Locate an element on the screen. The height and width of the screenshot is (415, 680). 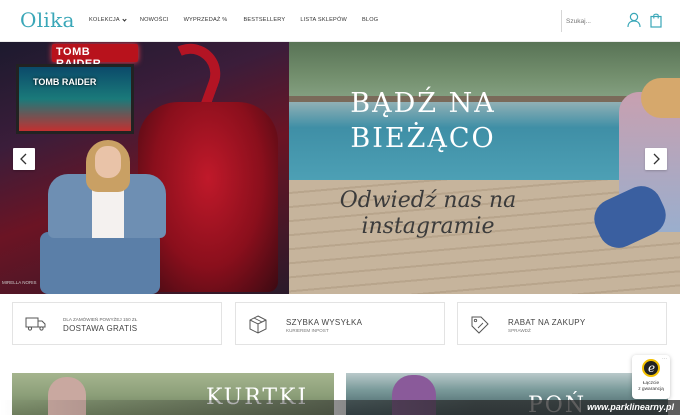
model-face is located at coordinates (108, 162).